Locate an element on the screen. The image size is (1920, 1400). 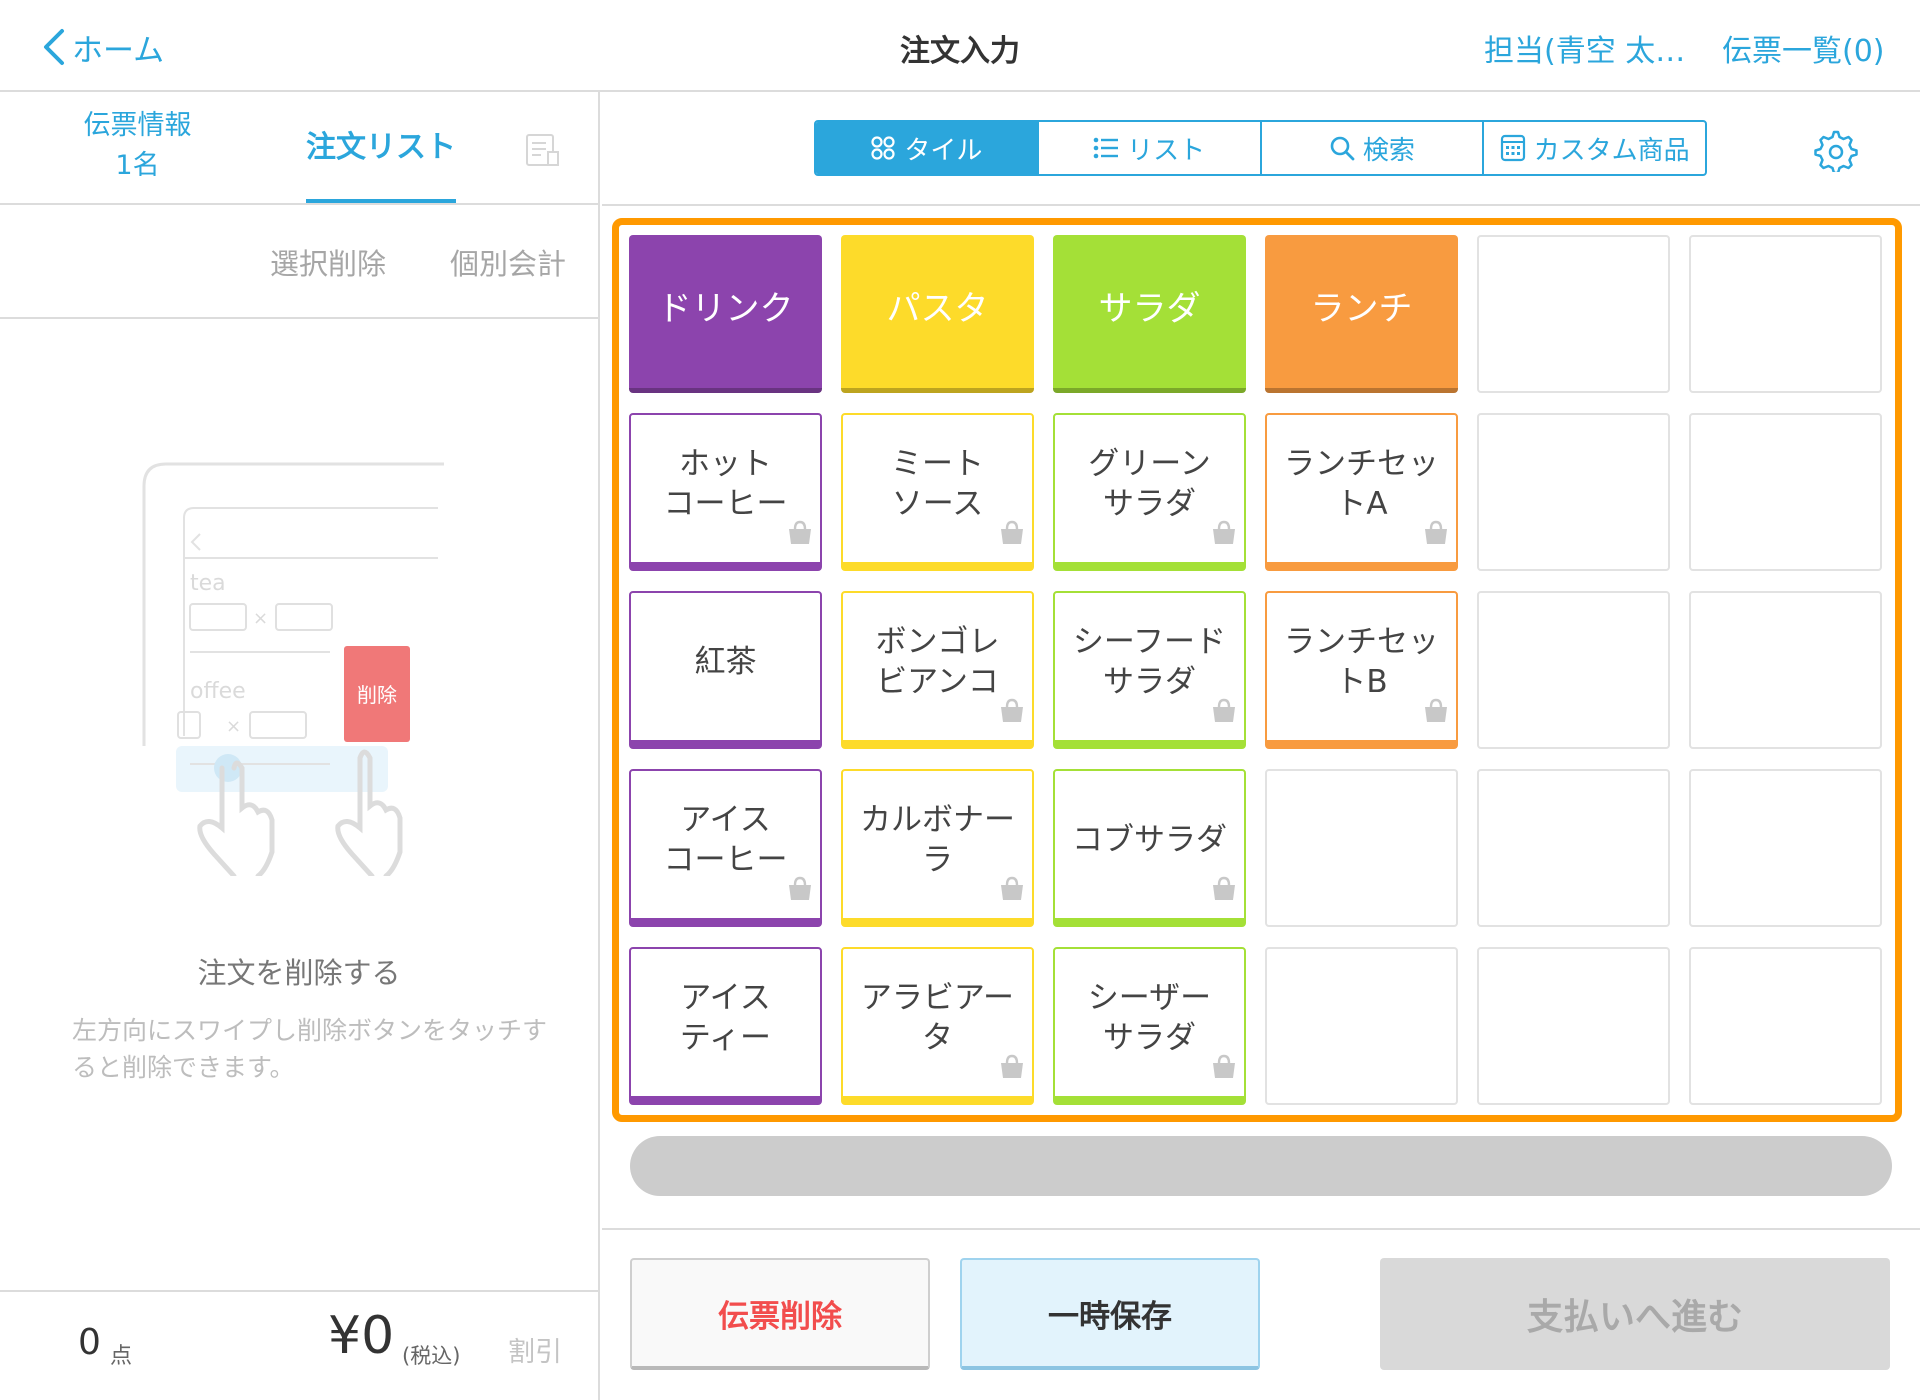
tab-slip-info: 伝票情報 1名 is located at coordinates (137, 146).